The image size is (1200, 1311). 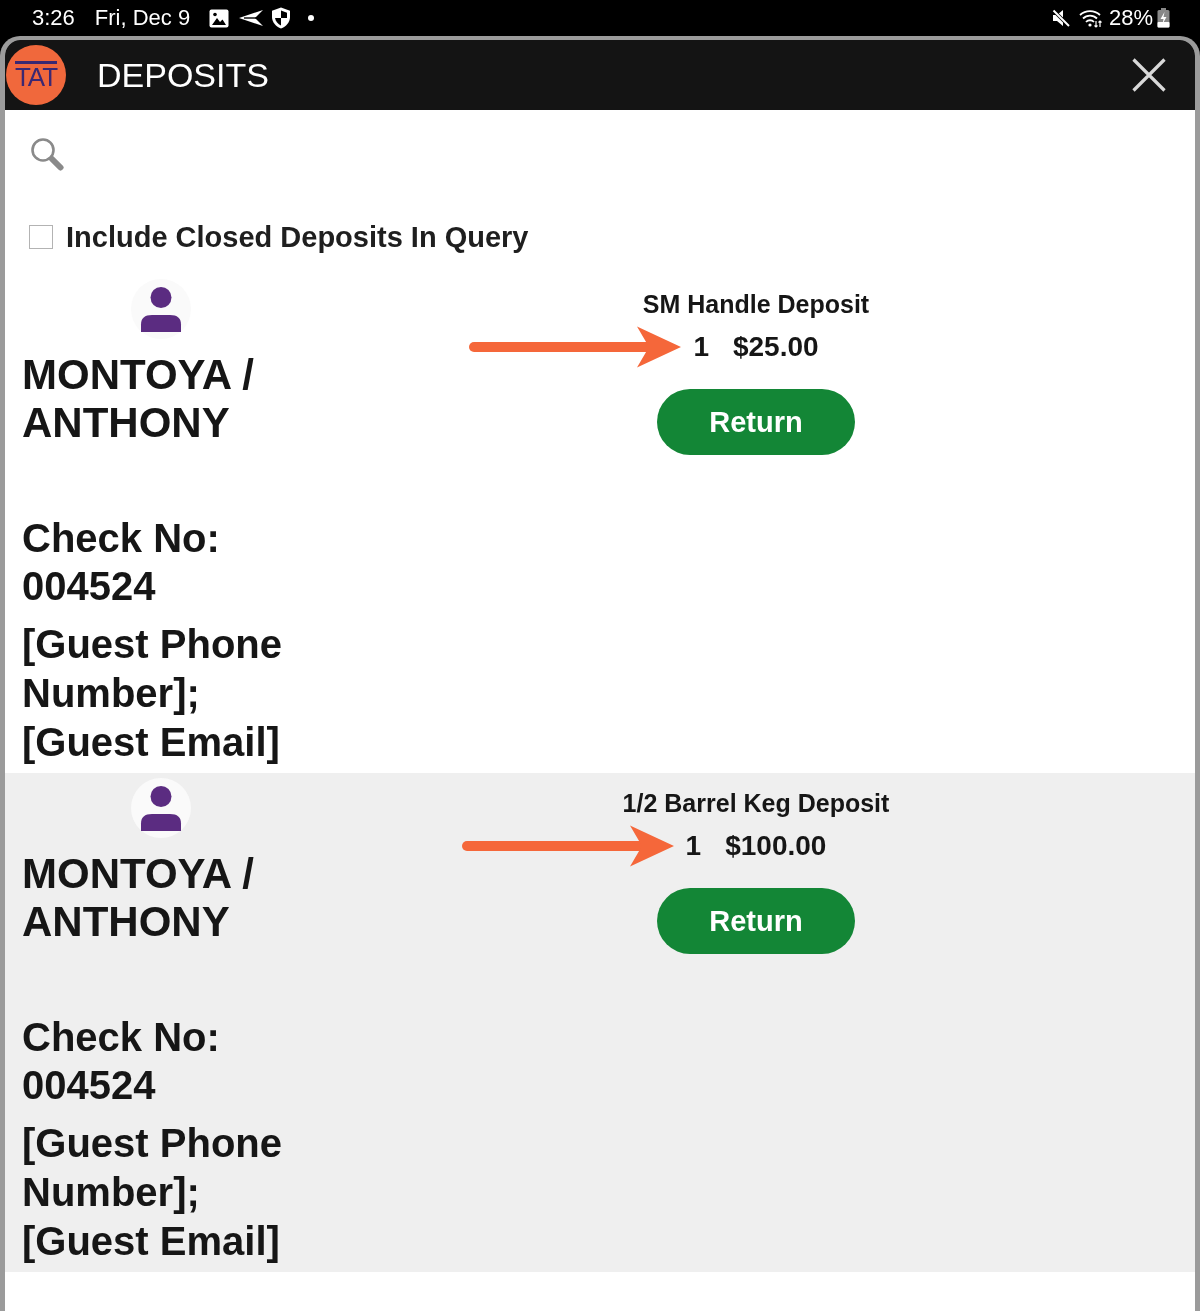 I want to click on image-icon, so click(x=219, y=18).